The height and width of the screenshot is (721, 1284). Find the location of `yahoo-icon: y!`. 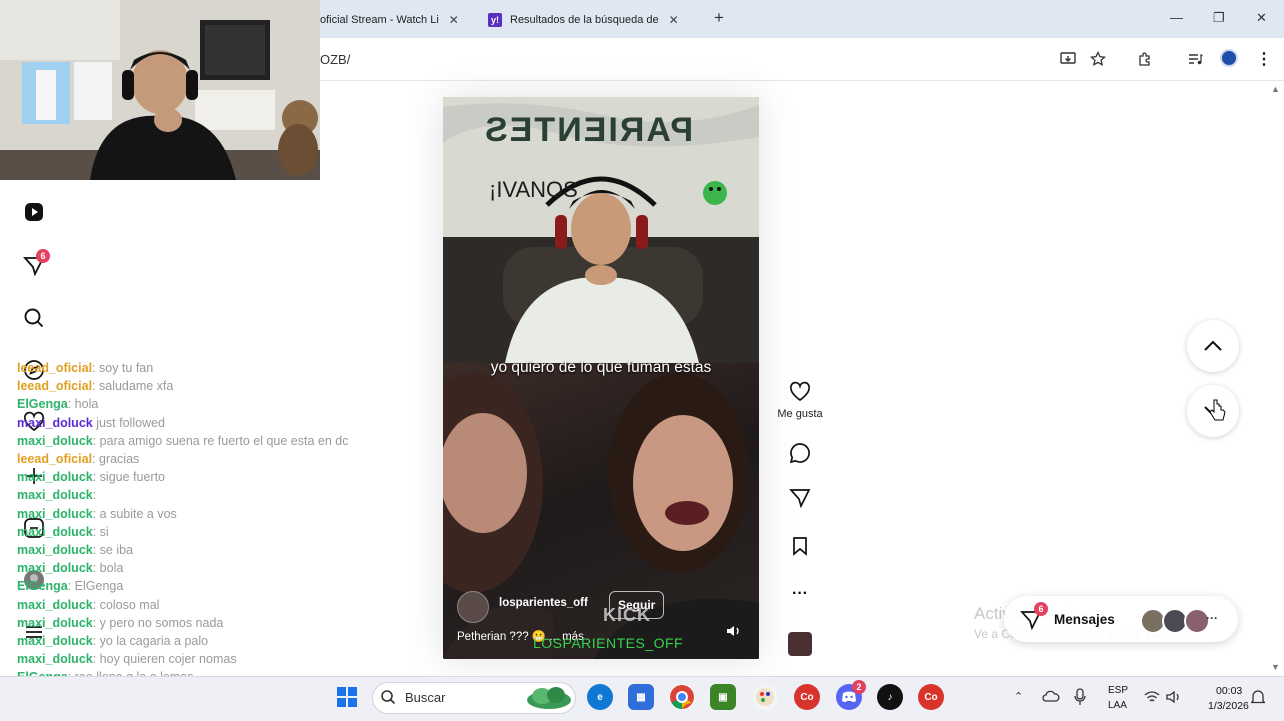

yahoo-icon: y! is located at coordinates (495, 20).